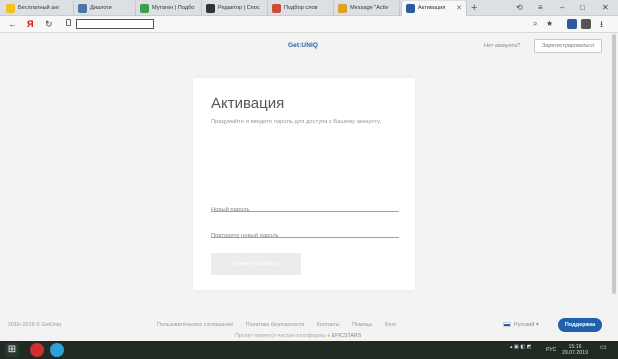 The image size is (618, 359). Describe the element at coordinates (256, 264) in the screenshot. I see `change-password-button: Изменить пароль` at that location.